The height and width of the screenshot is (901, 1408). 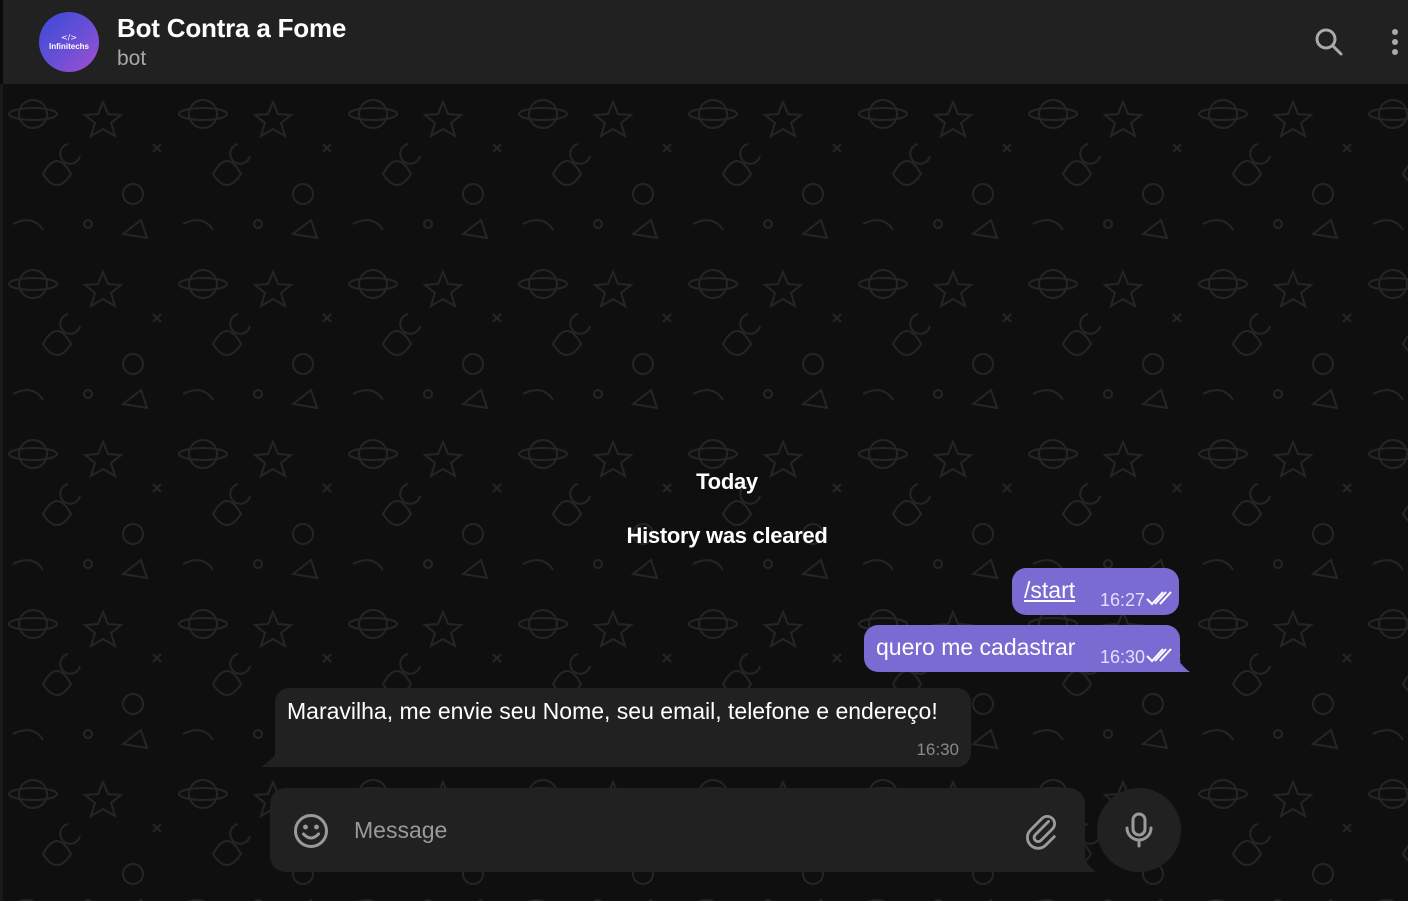 I want to click on bubble-tail, so click(x=1181, y=662).